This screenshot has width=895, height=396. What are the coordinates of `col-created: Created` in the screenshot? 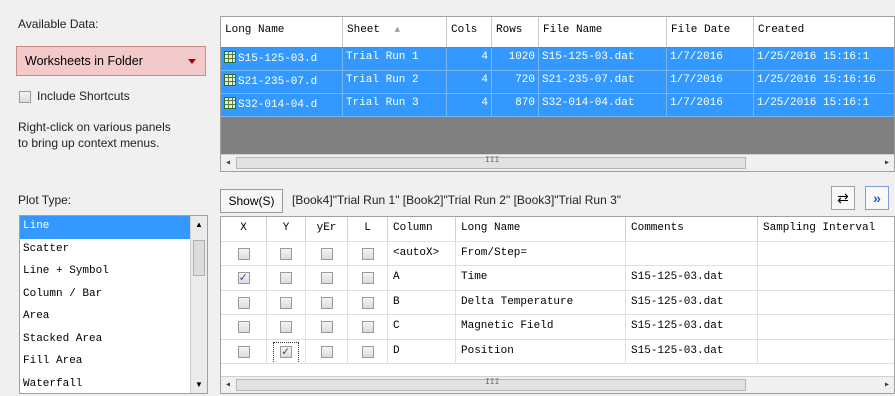 It's located at (824, 32).